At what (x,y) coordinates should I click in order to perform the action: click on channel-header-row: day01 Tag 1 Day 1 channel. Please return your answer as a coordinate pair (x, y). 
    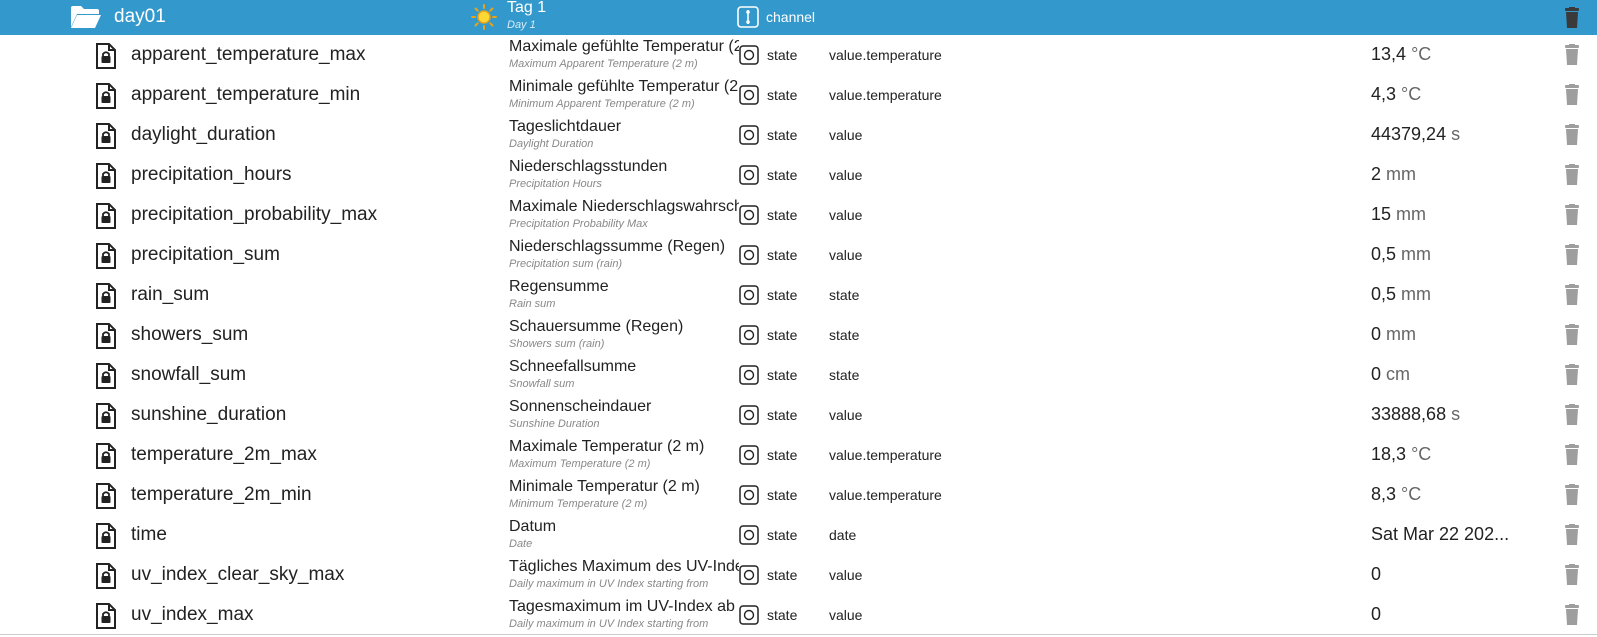
    Looking at the image, I should click on (798, 17).